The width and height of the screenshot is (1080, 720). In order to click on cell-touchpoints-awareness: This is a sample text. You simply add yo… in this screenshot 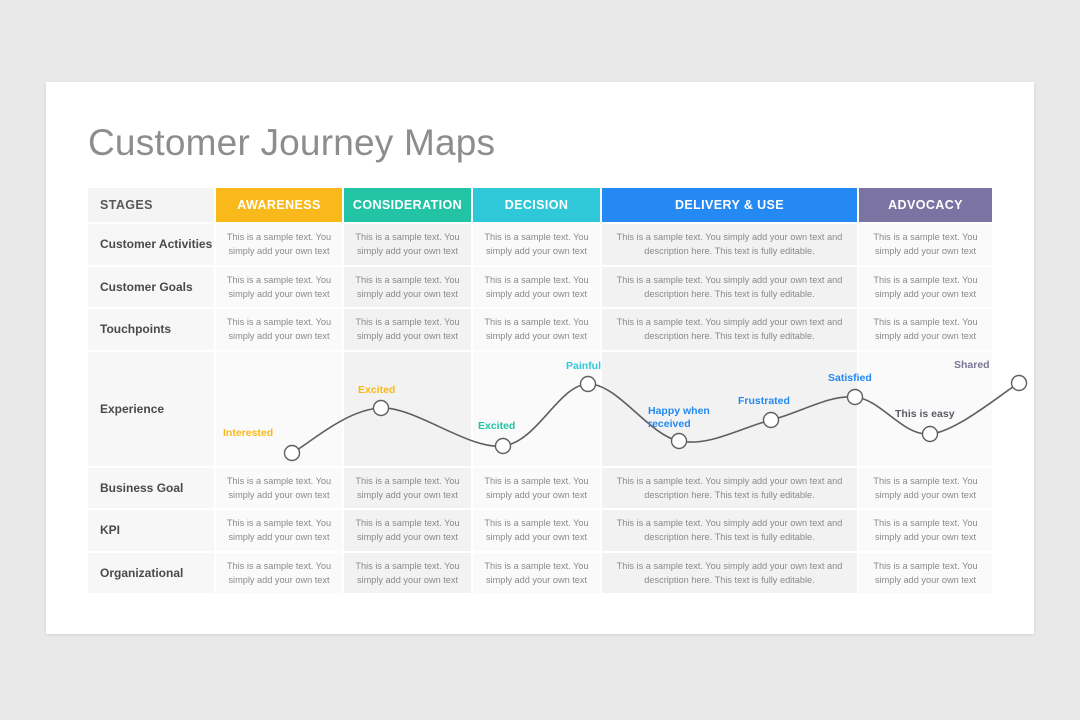, I will do `click(280, 328)`.